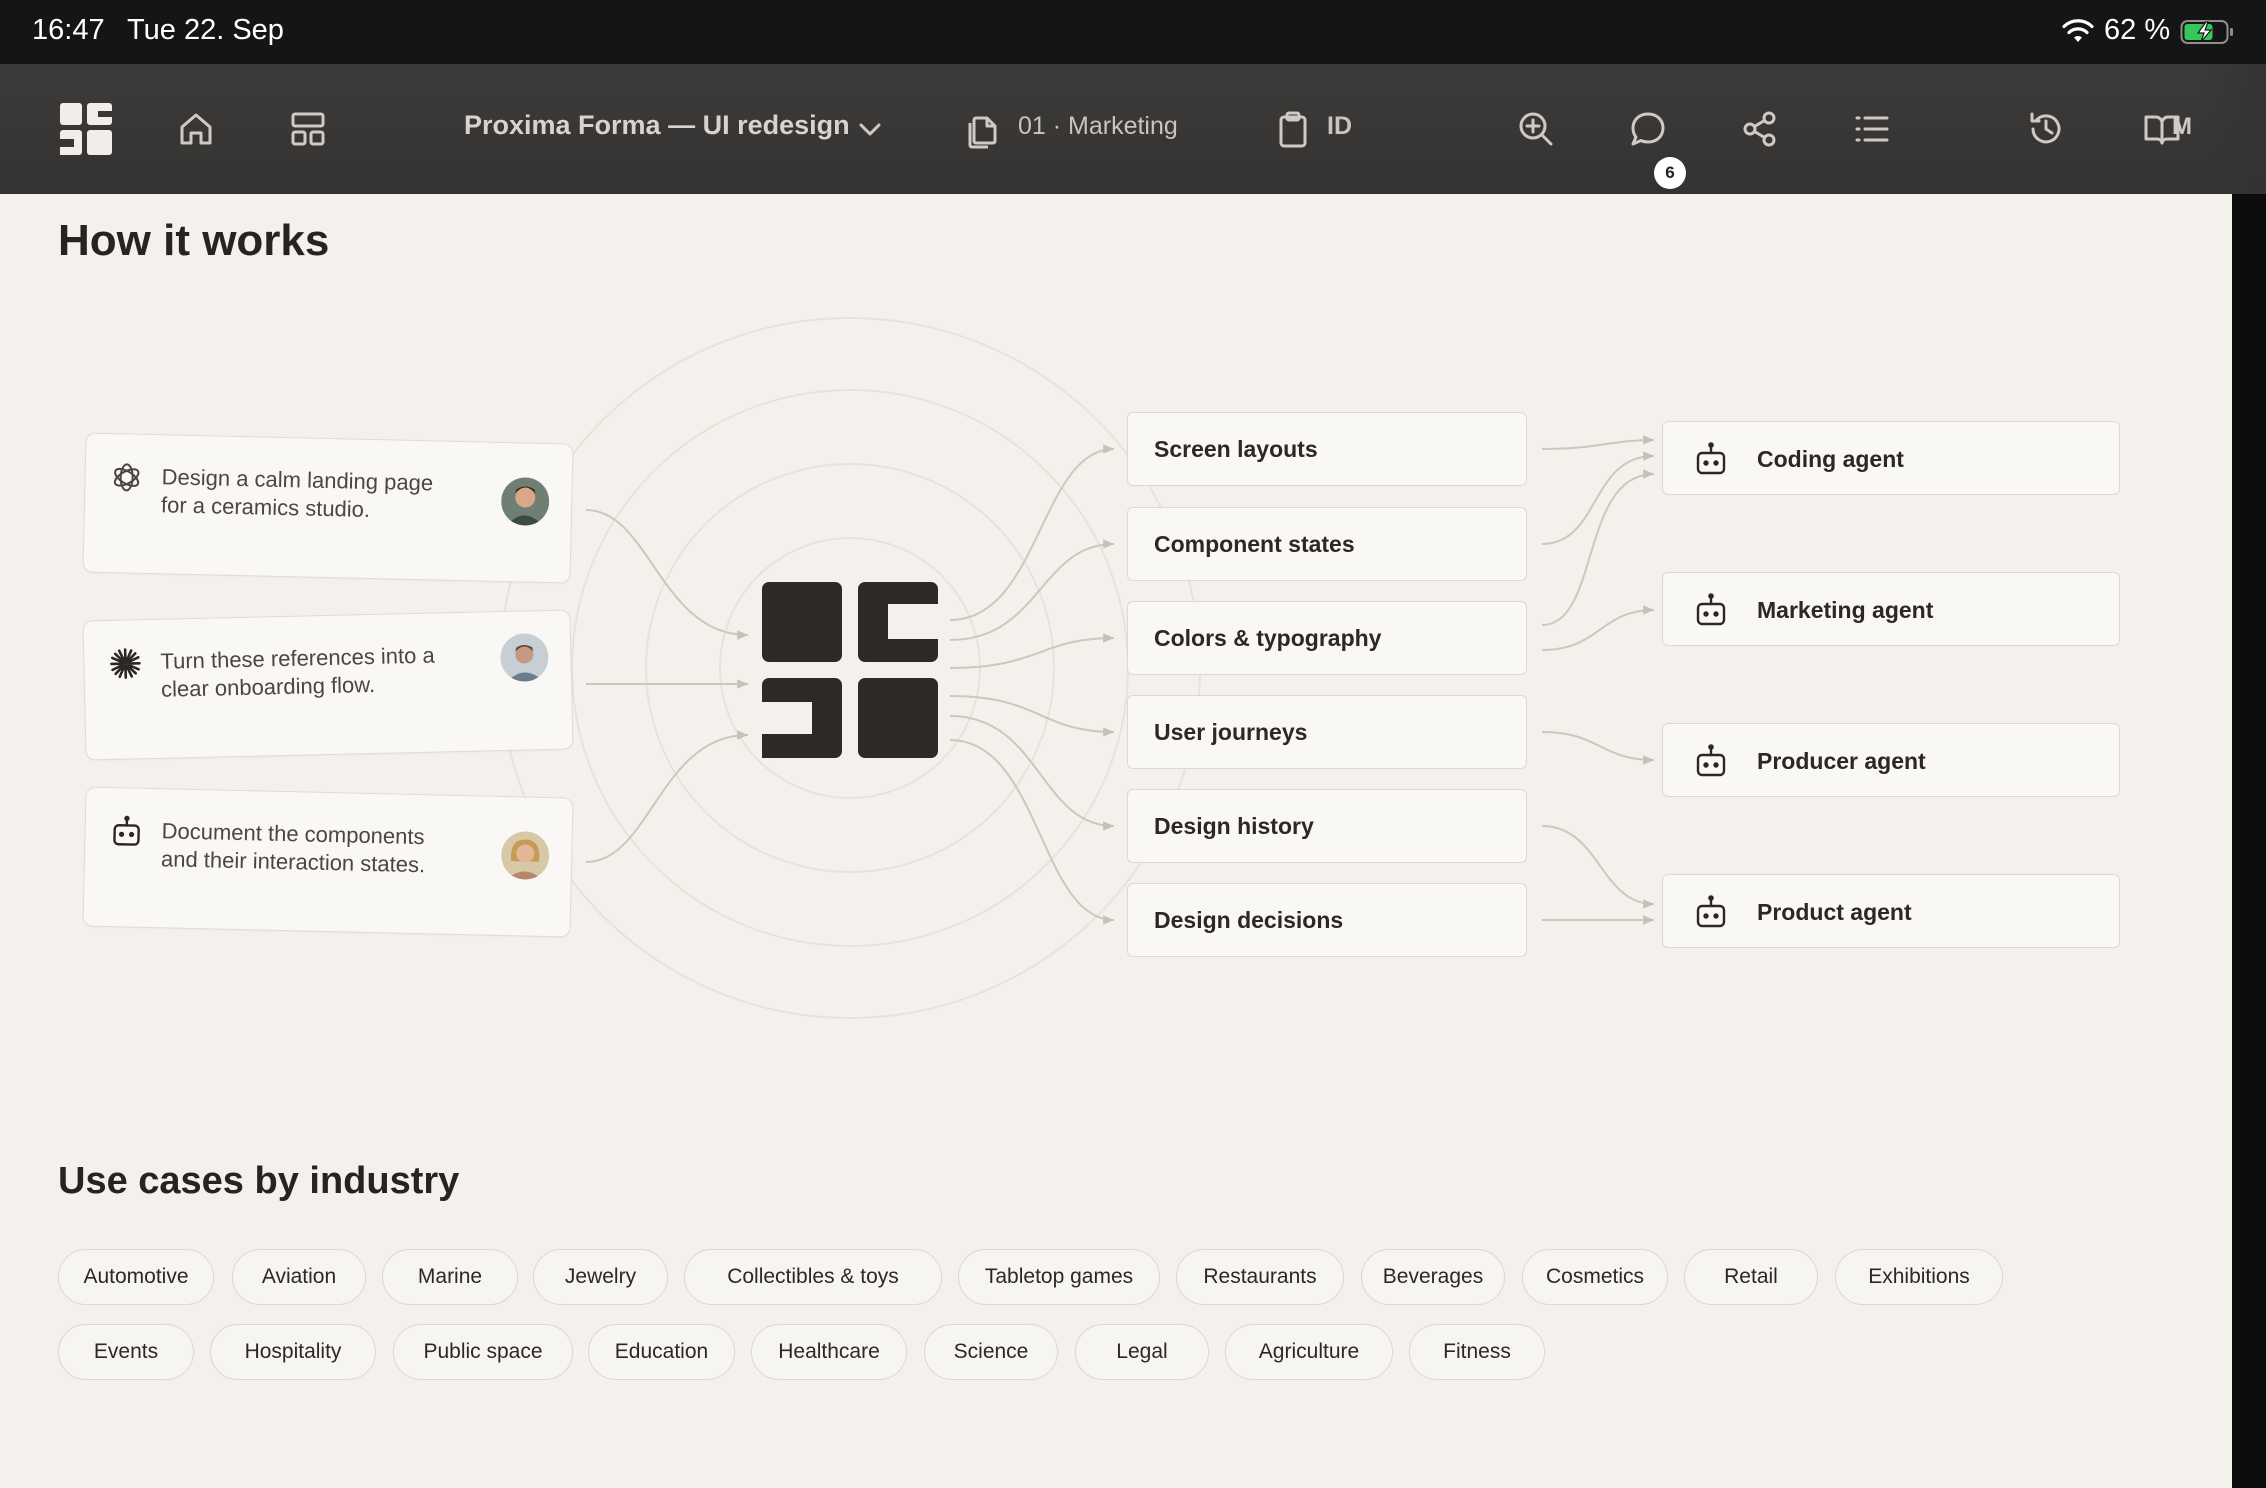  I want to click on industry-chip: Events, so click(126, 1352).